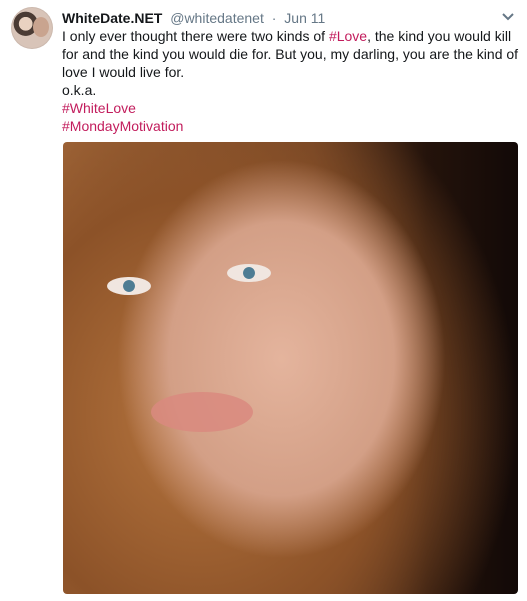  Describe the element at coordinates (99, 108) in the screenshot. I see `hashtag-link: #WhiteLove` at that location.